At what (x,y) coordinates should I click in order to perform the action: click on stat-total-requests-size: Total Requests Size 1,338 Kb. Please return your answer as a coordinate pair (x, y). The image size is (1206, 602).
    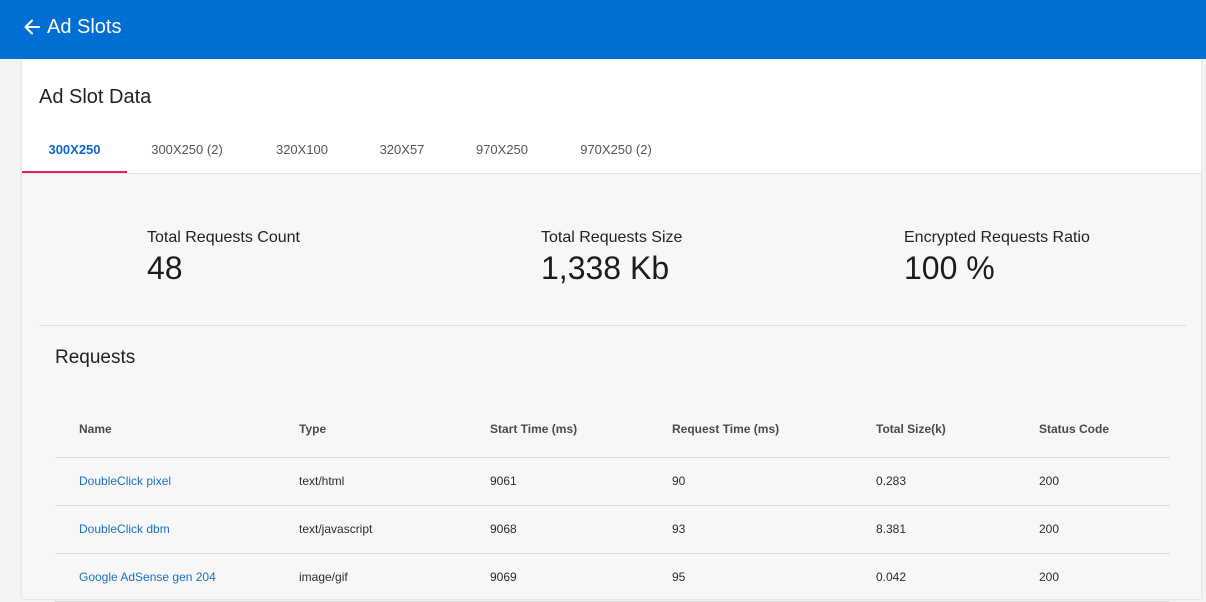
    Looking at the image, I should click on (611, 257).